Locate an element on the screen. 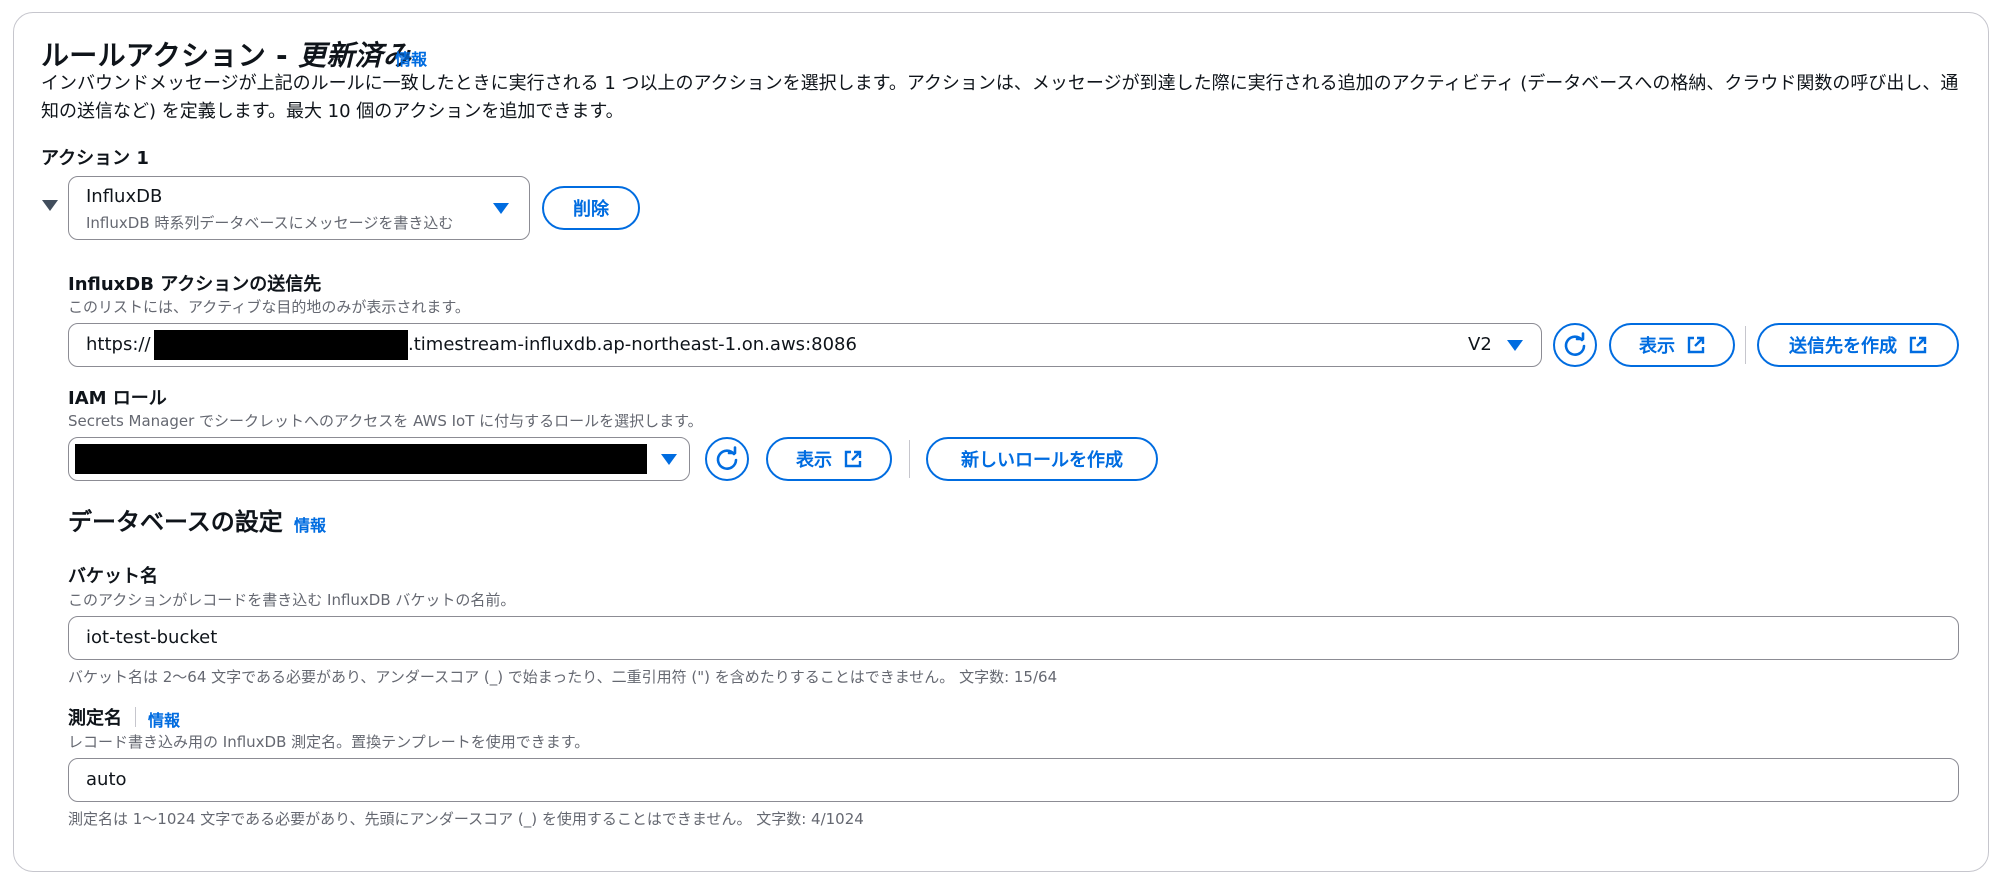 This screenshot has width=2000, height=872. db-settings-title: データベースの設定 is located at coordinates (175, 522).